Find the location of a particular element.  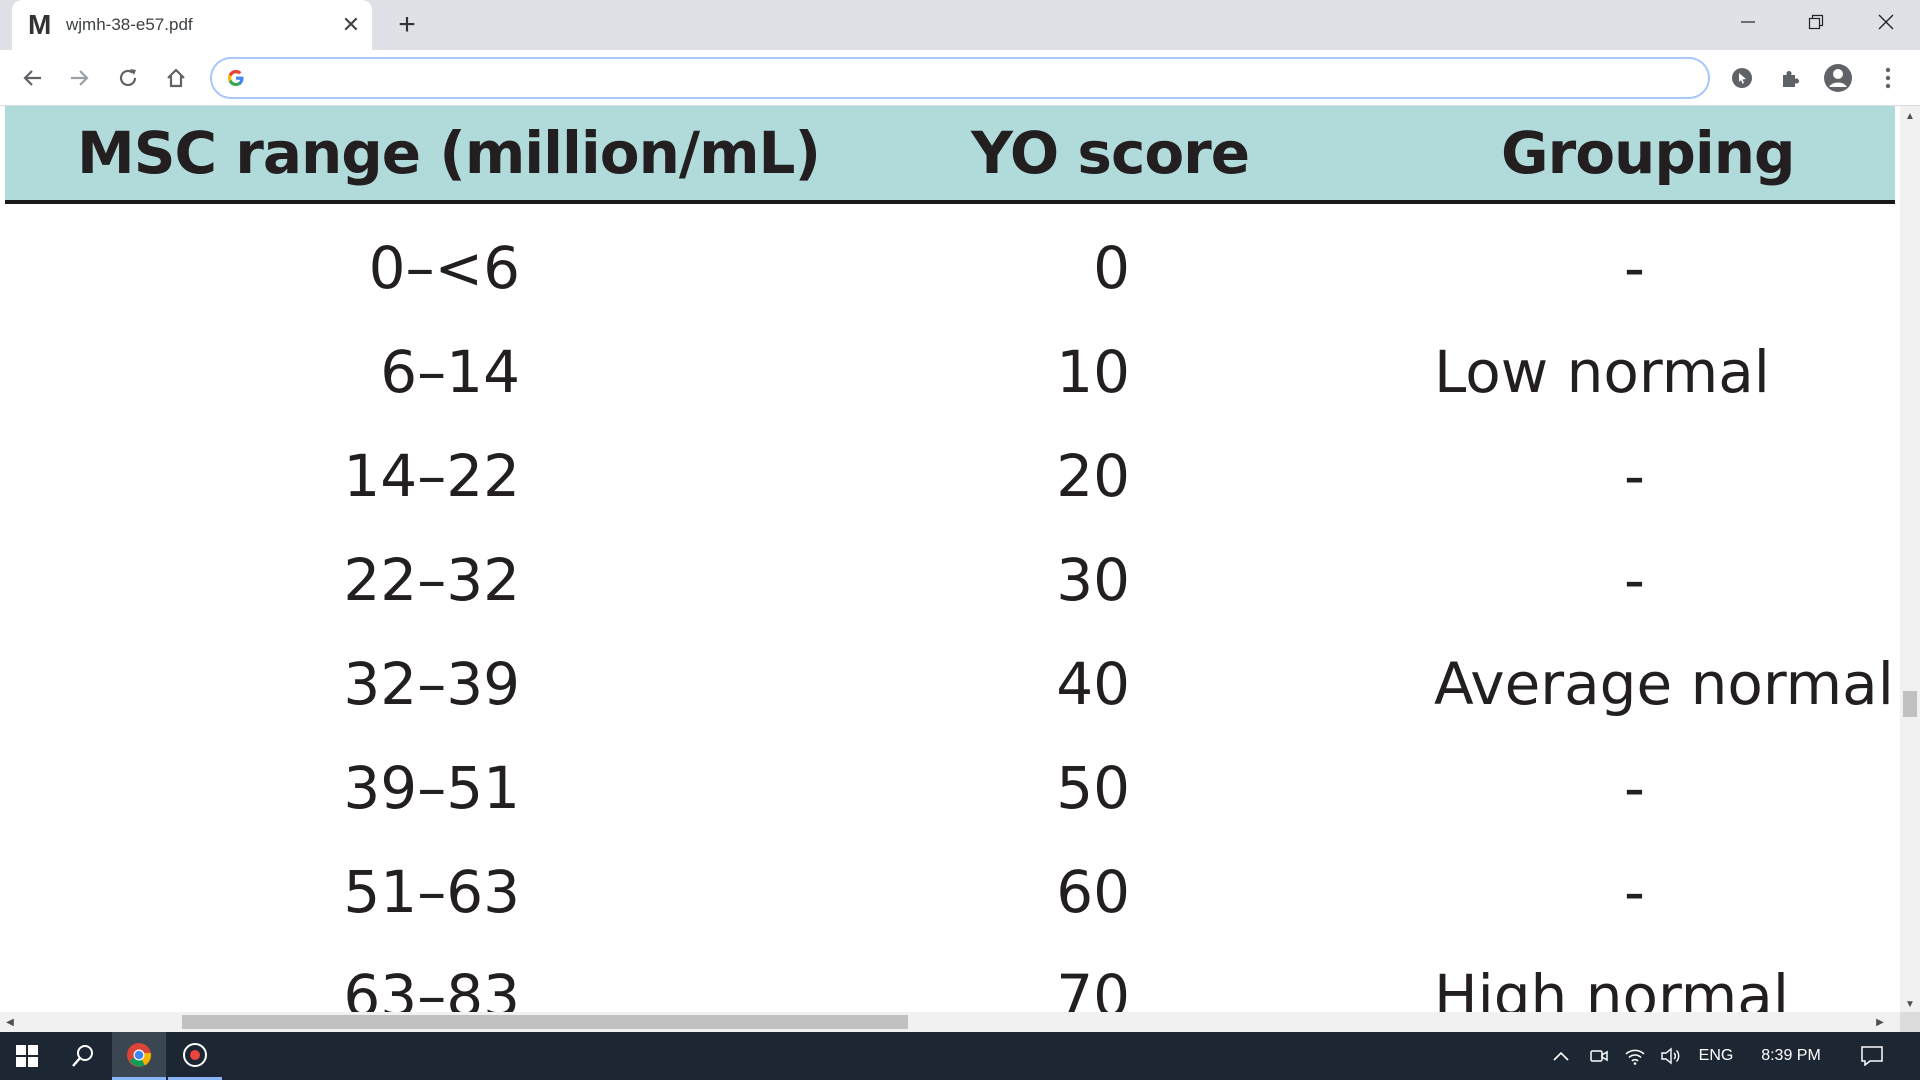

header-msc-range: MSC range (million/mL) is located at coordinates (449, 153).